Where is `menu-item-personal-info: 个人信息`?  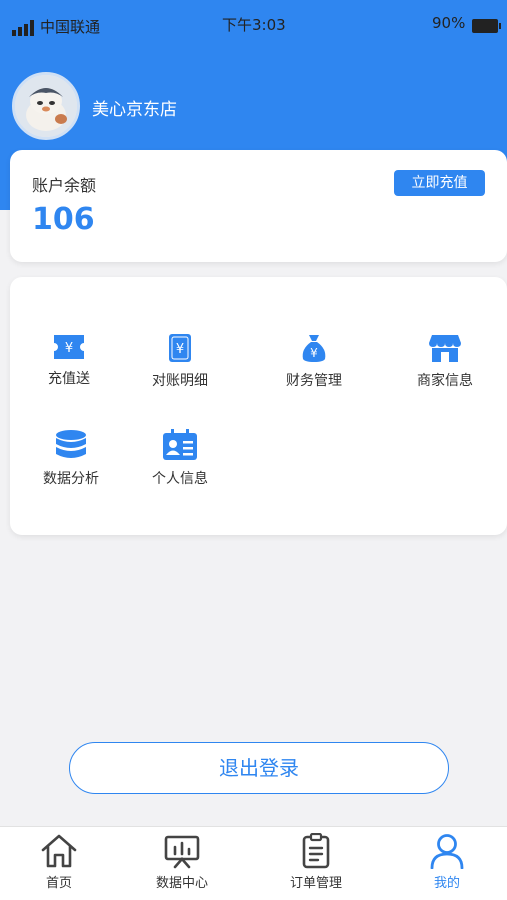
menu-item-personal-info: 个人信息 is located at coordinates (180, 464).